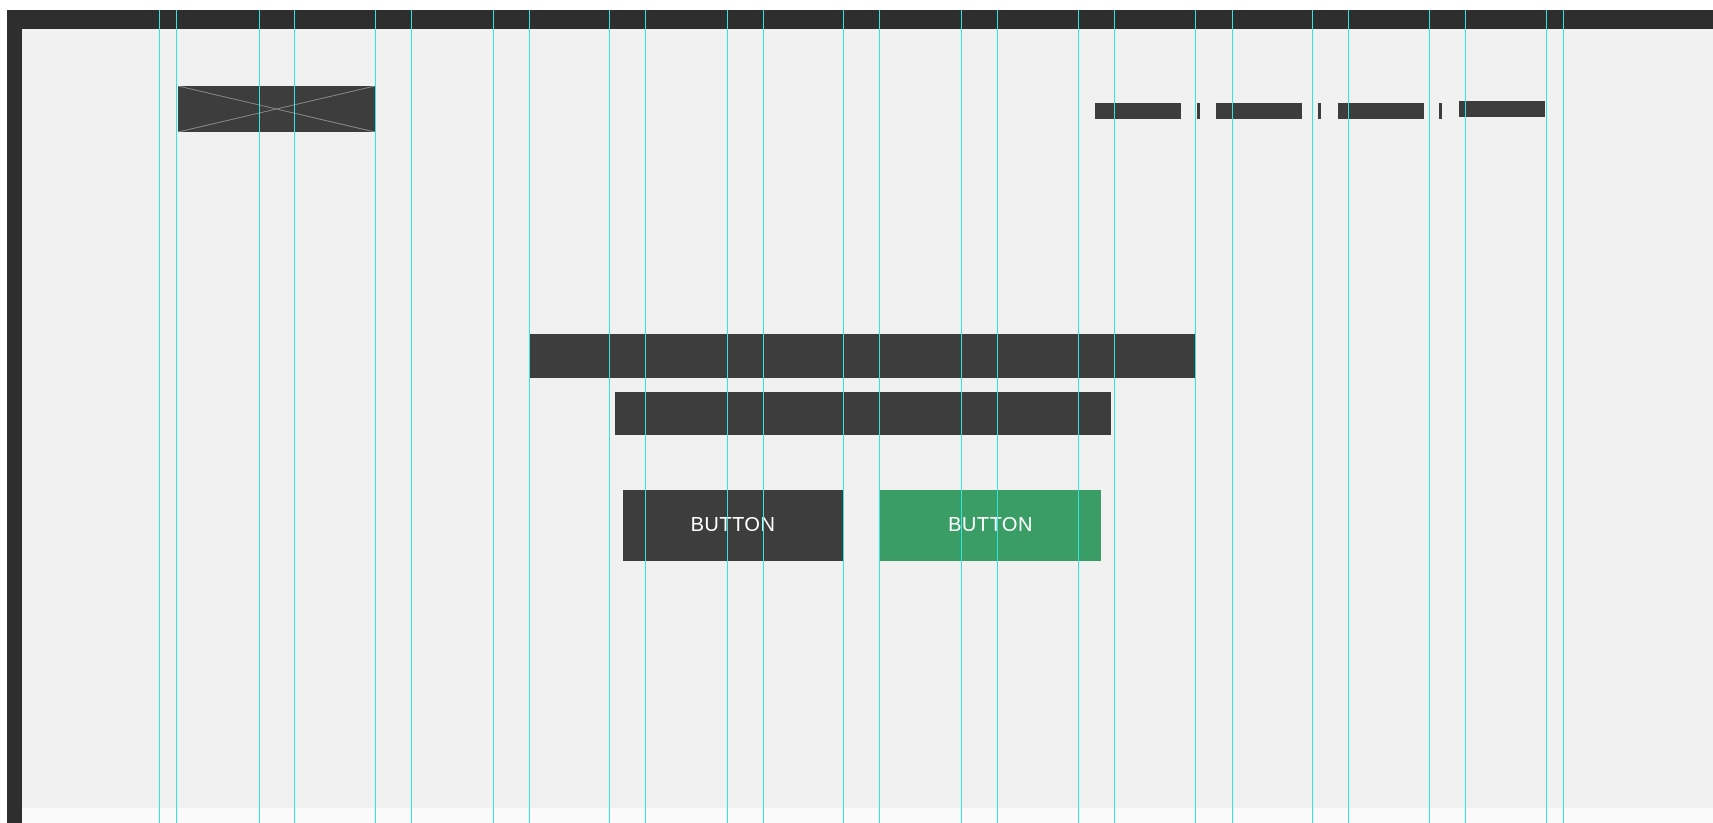  What do you see at coordinates (990, 525) in the screenshot?
I see `secondary-button: BUTTON` at bounding box center [990, 525].